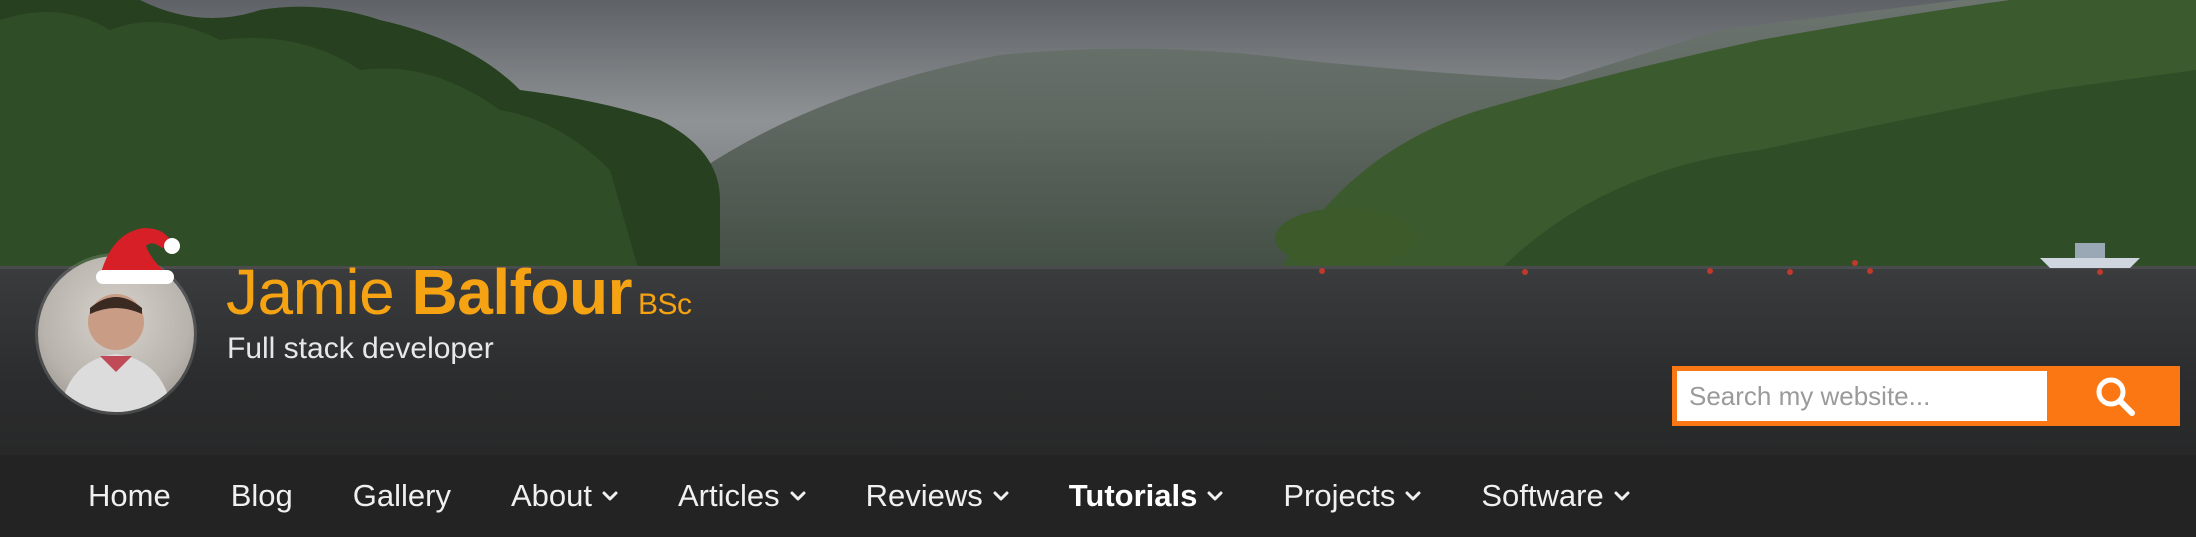  I want to click on nav-item-software: Software, so click(1555, 496).